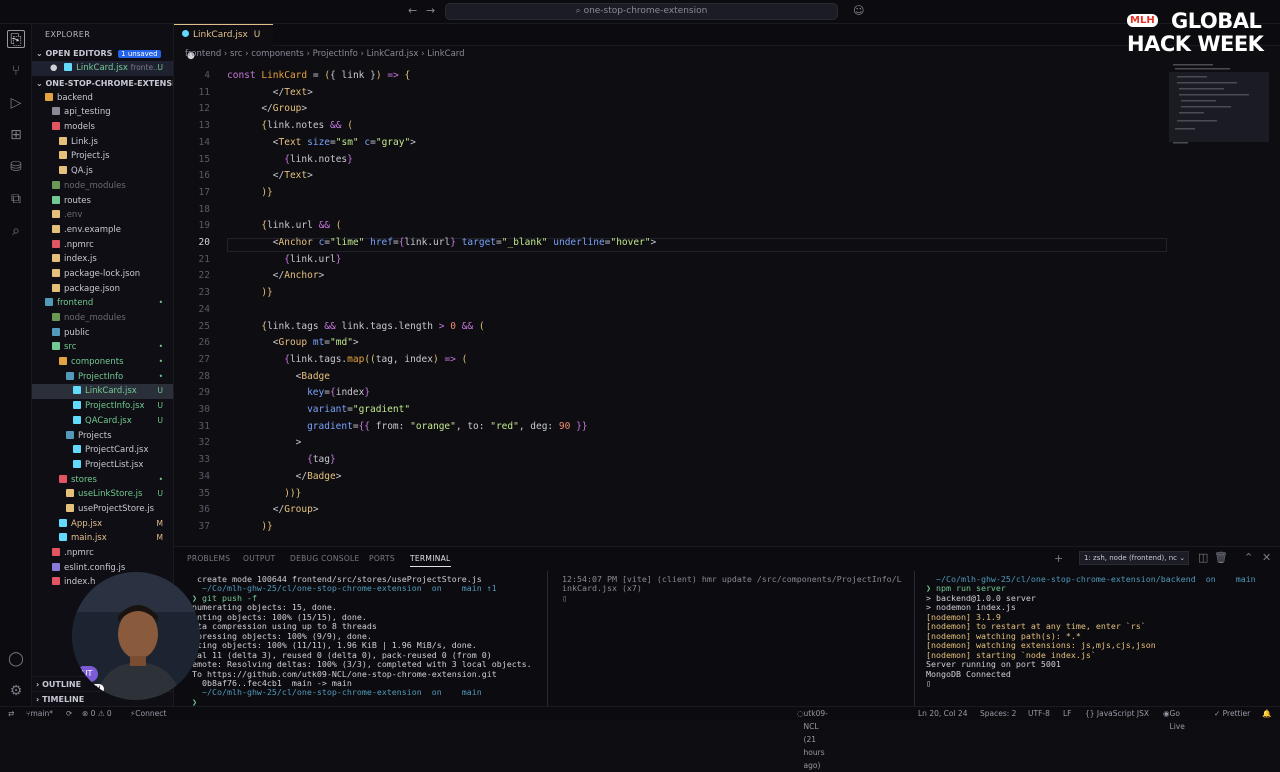  I want to click on notifications-bell-icon: 🔔, so click(1266, 713).